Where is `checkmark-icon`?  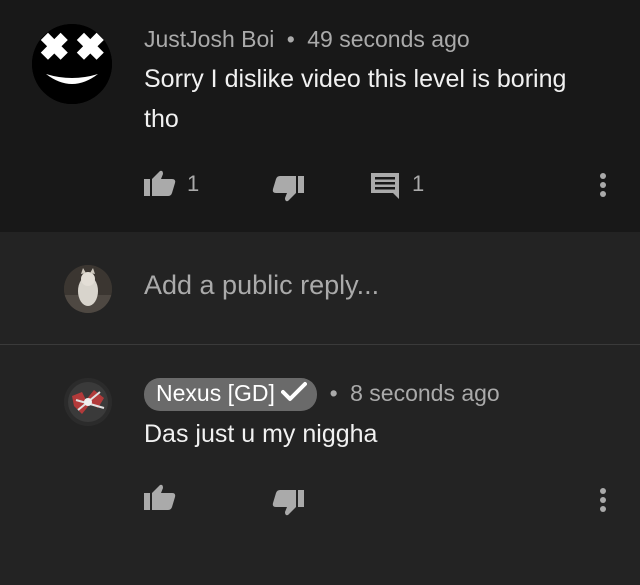
checkmark-icon is located at coordinates (294, 395).